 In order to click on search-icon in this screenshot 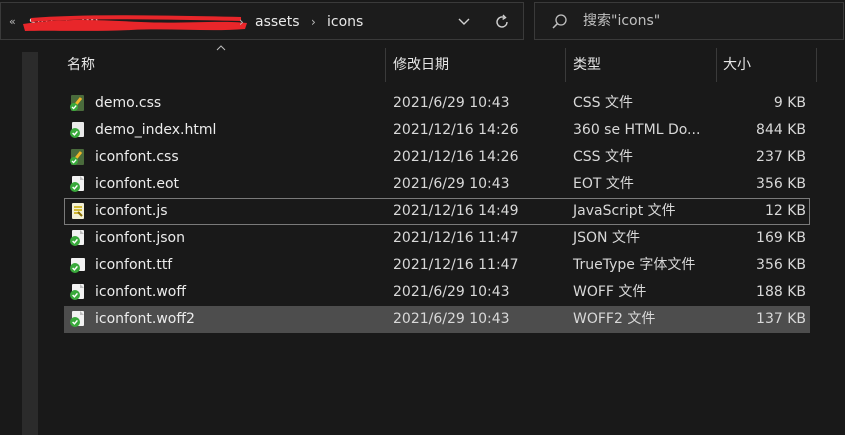, I will do `click(559, 21)`.